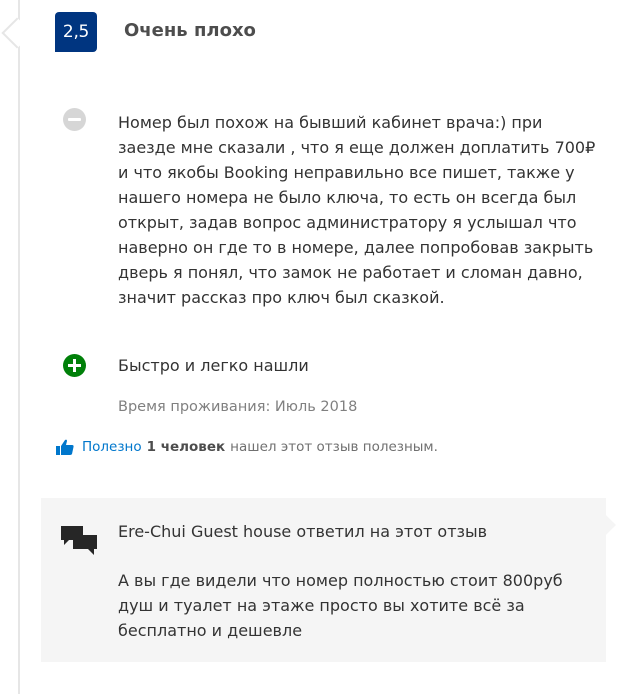 The image size is (640, 694). What do you see at coordinates (17, 33) in the screenshot?
I see `review-card-notch` at bounding box center [17, 33].